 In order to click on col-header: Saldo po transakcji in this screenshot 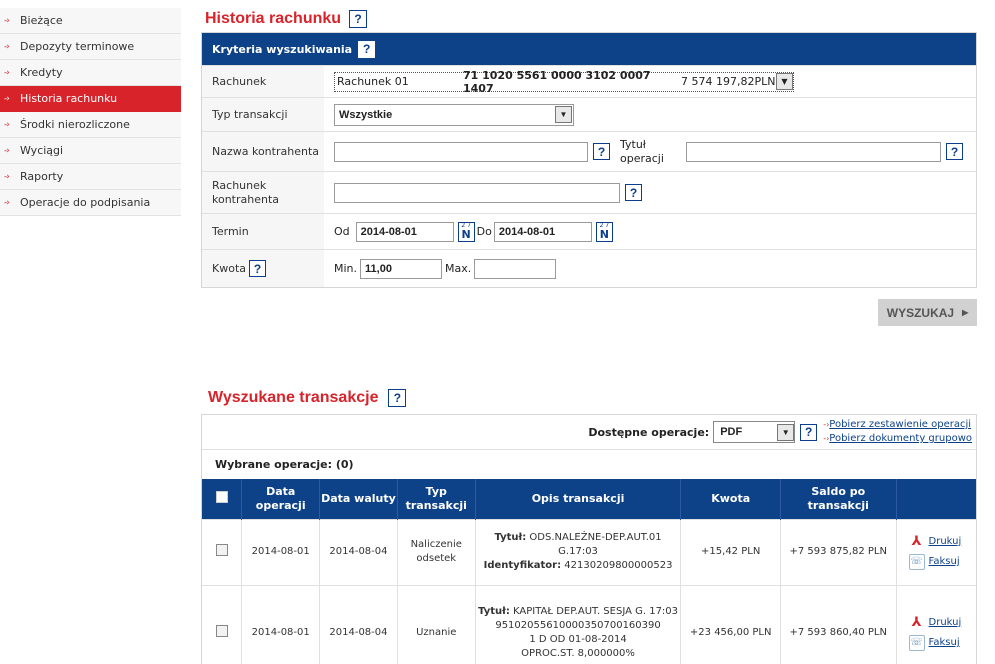, I will do `click(838, 499)`.